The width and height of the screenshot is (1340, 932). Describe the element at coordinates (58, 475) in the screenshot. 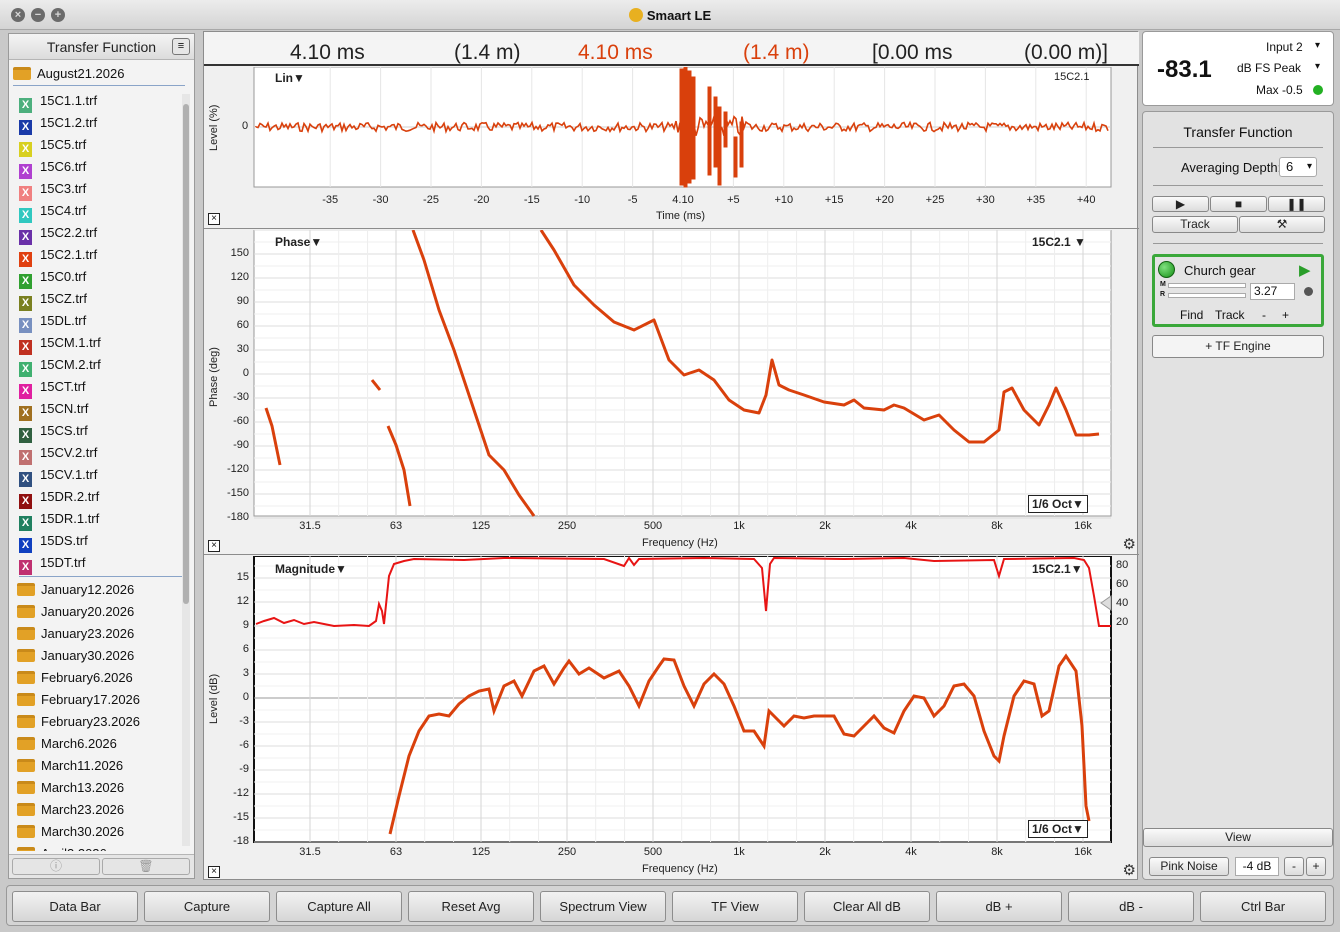

I see `file-item: X 15CV.1.trf` at that location.